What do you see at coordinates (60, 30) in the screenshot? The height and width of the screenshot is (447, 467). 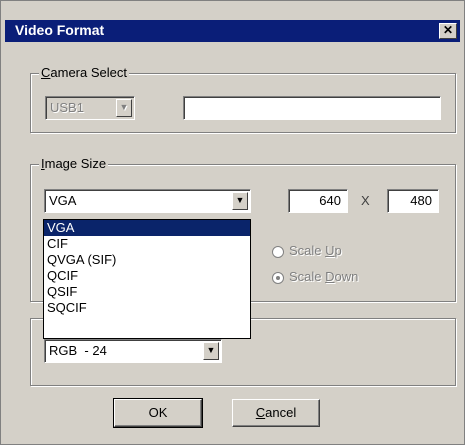 I see `dialog-title: Video Format` at bounding box center [60, 30].